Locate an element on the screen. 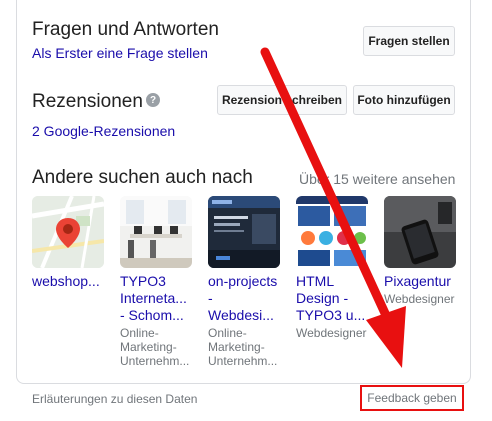 The height and width of the screenshot is (421, 492). feedback-link: Feedback geben is located at coordinates (412, 398).